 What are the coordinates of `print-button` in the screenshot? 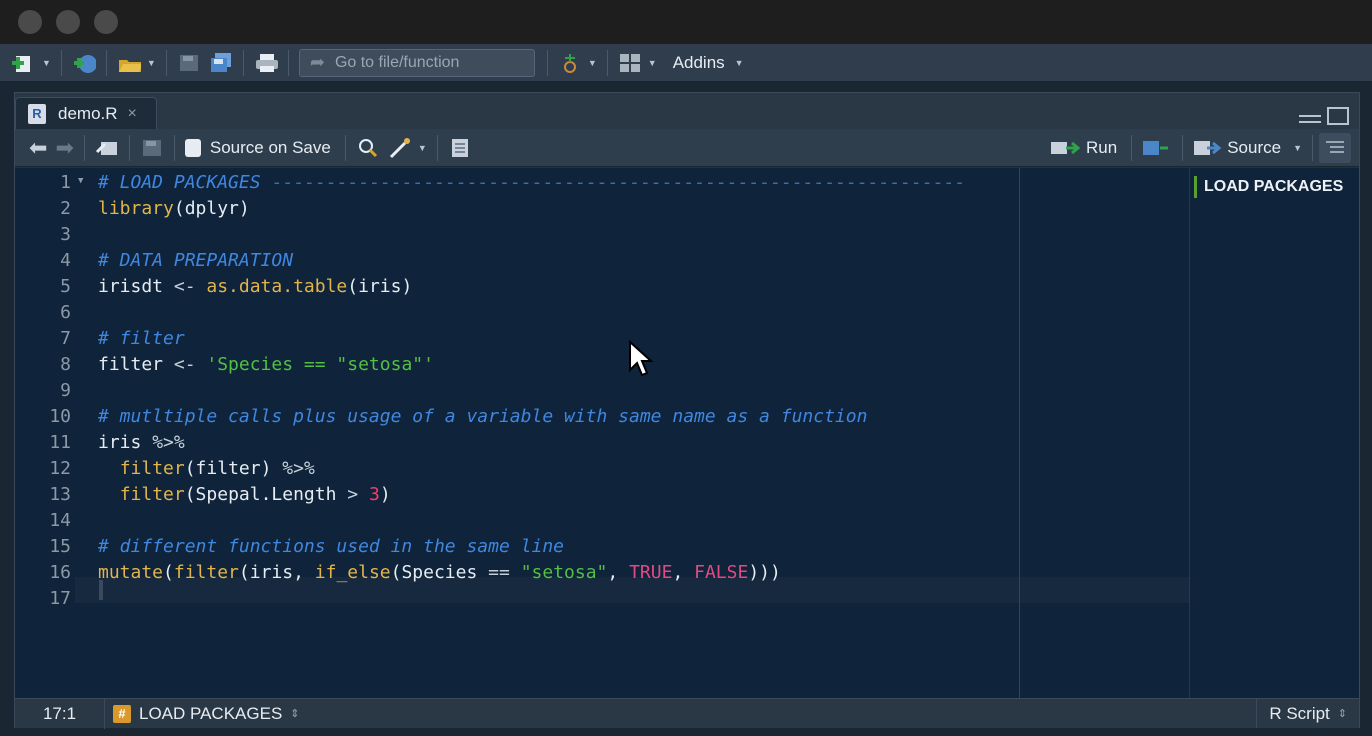 It's located at (266, 63).